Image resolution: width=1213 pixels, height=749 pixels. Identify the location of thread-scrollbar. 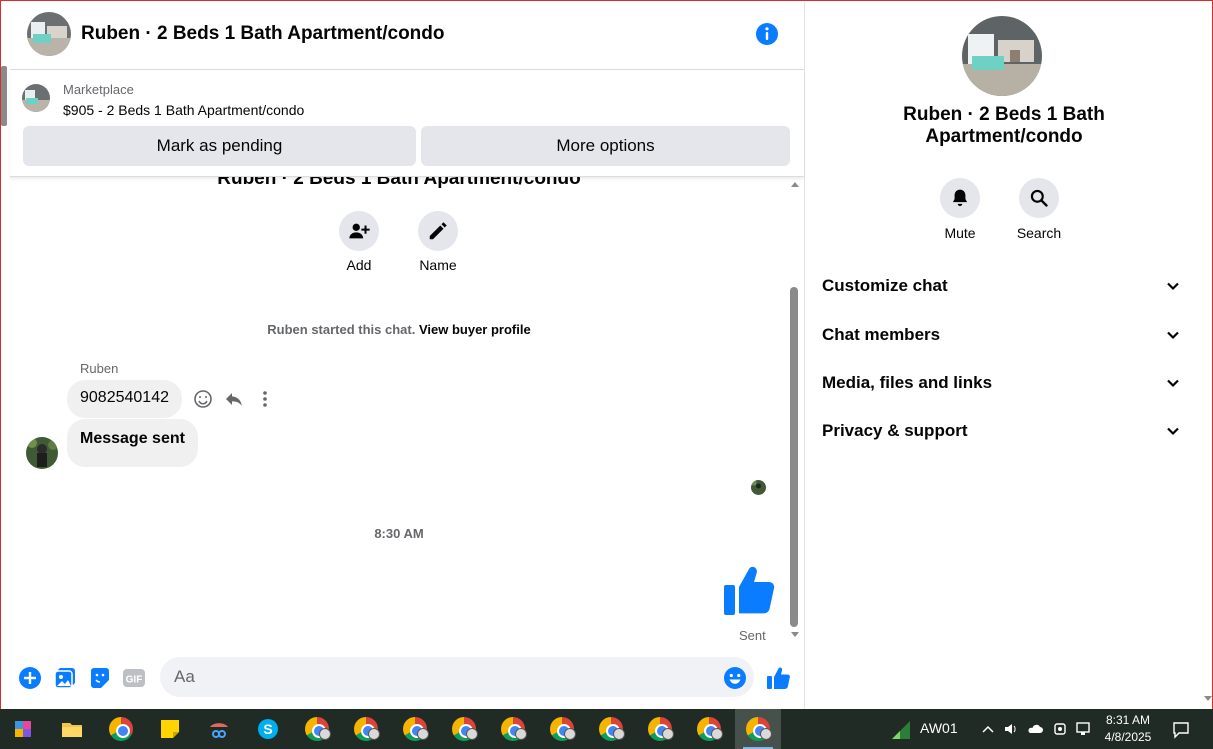
(795, 412).